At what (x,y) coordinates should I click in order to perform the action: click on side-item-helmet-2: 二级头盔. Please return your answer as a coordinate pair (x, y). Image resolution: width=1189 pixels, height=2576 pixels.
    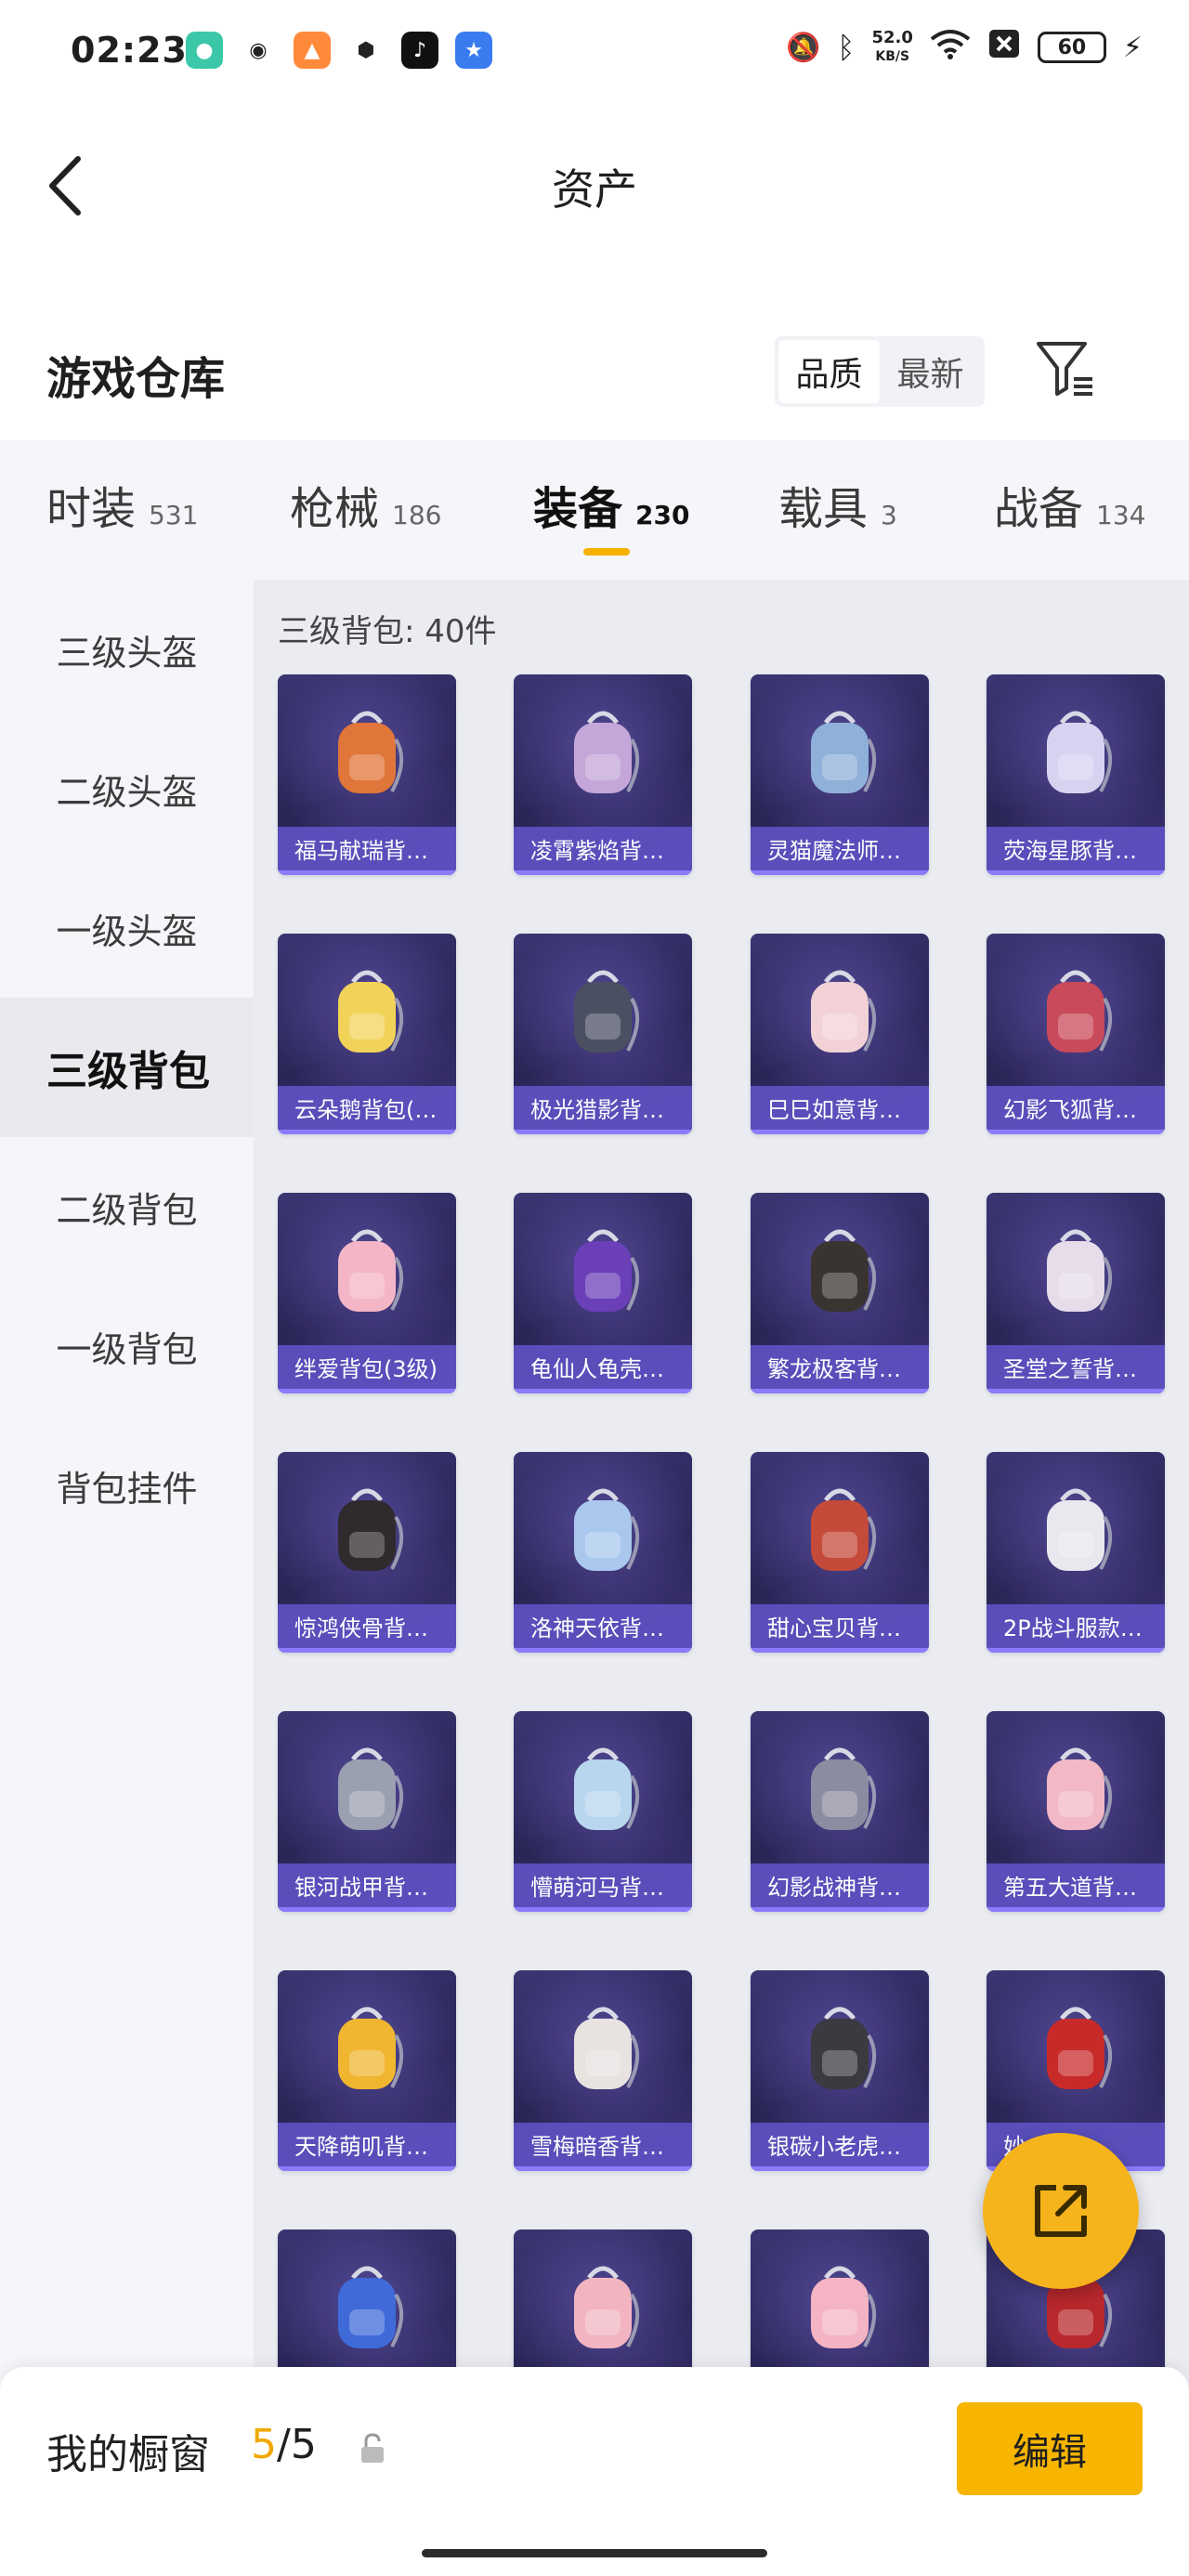
    Looking at the image, I should click on (127, 788).